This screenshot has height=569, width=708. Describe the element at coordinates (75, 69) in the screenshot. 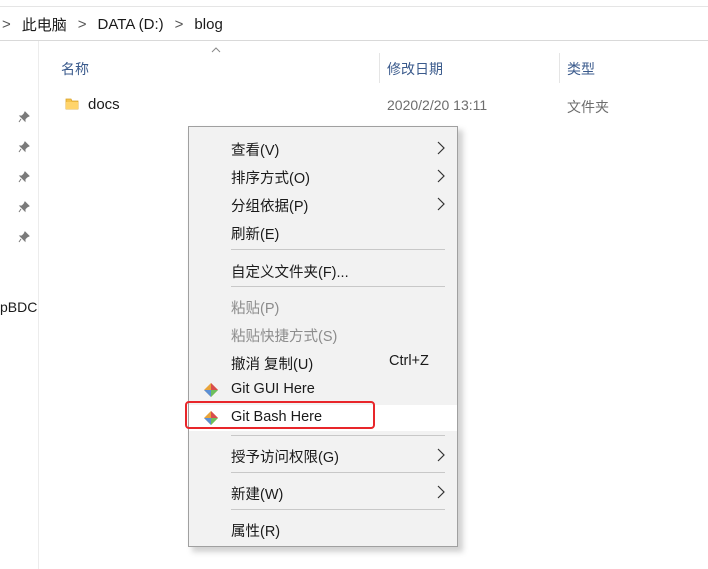

I see `column-name: 名称` at that location.